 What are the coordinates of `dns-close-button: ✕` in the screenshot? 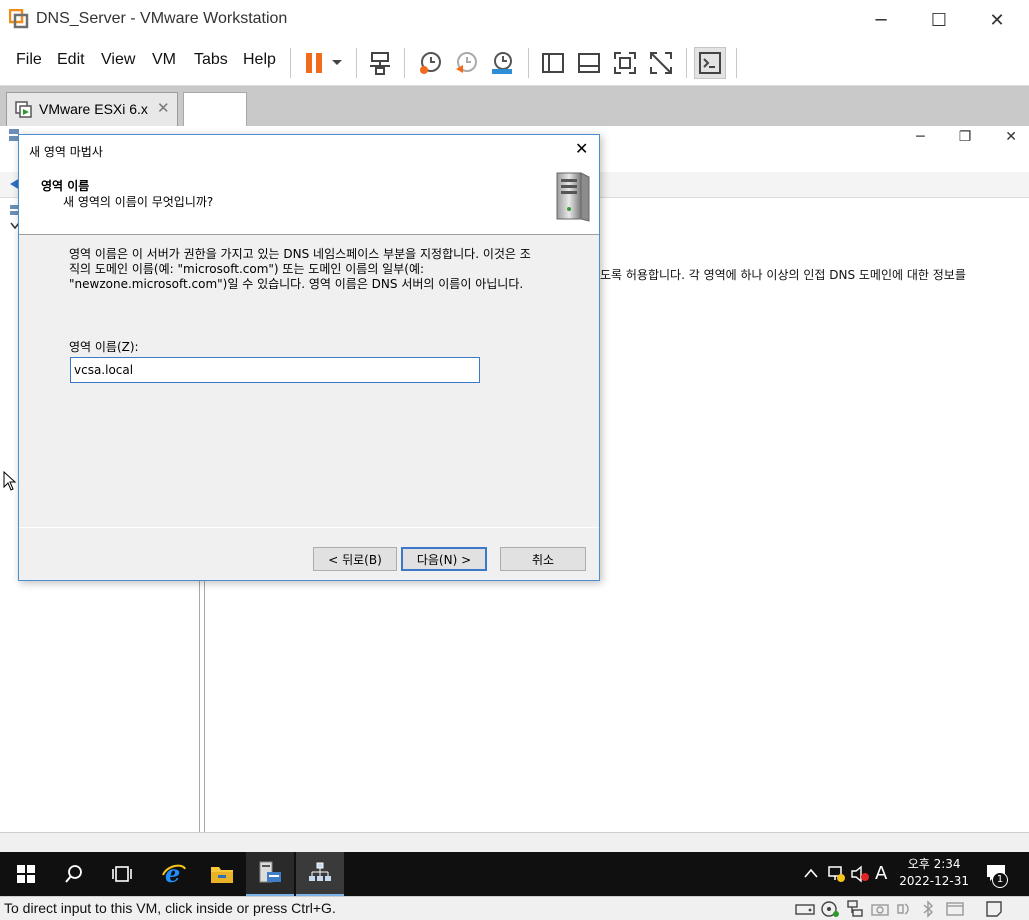 It's located at (1011, 137).